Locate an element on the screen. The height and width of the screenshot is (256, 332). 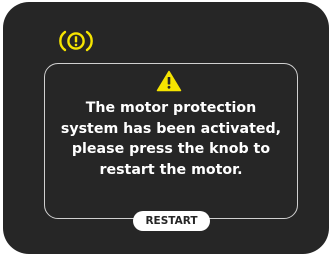
restart-button: RESTART is located at coordinates (171, 221).